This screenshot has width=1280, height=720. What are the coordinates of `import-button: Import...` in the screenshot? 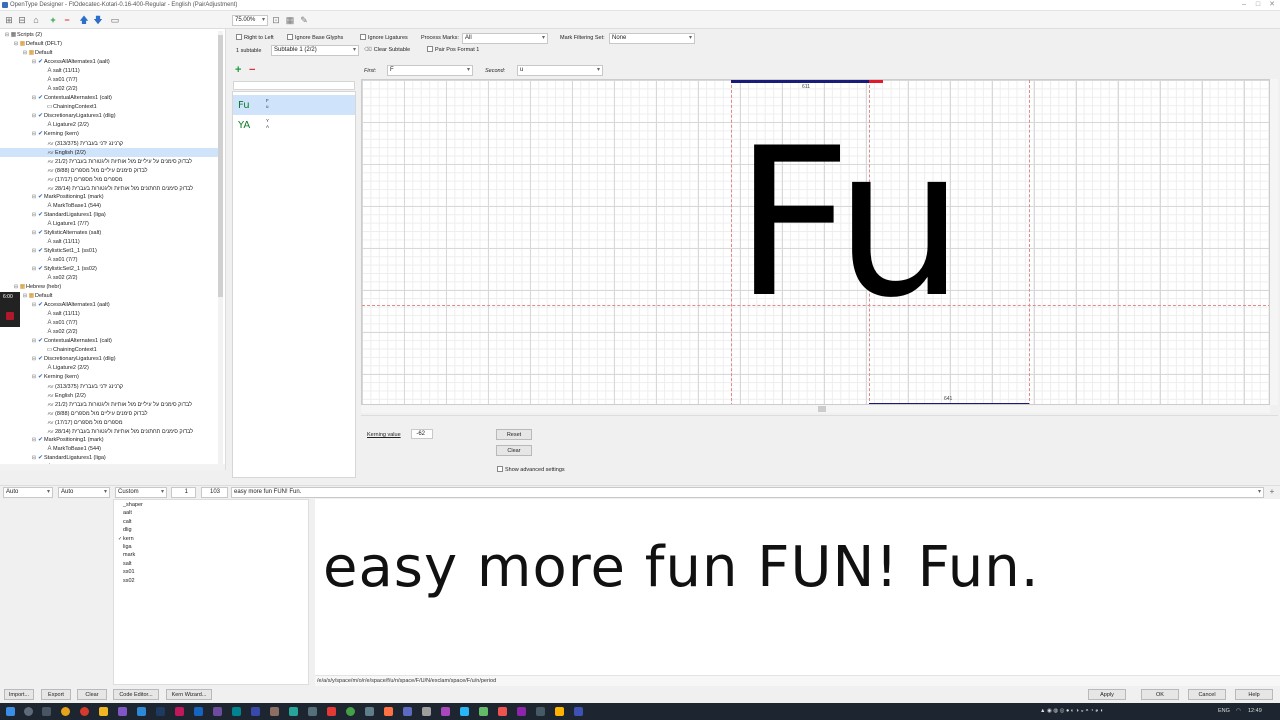 It's located at (19, 694).